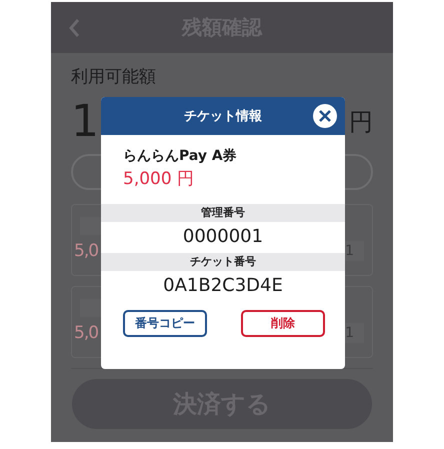  What do you see at coordinates (165, 323) in the screenshot?
I see `copy-button: 番号コピー` at bounding box center [165, 323].